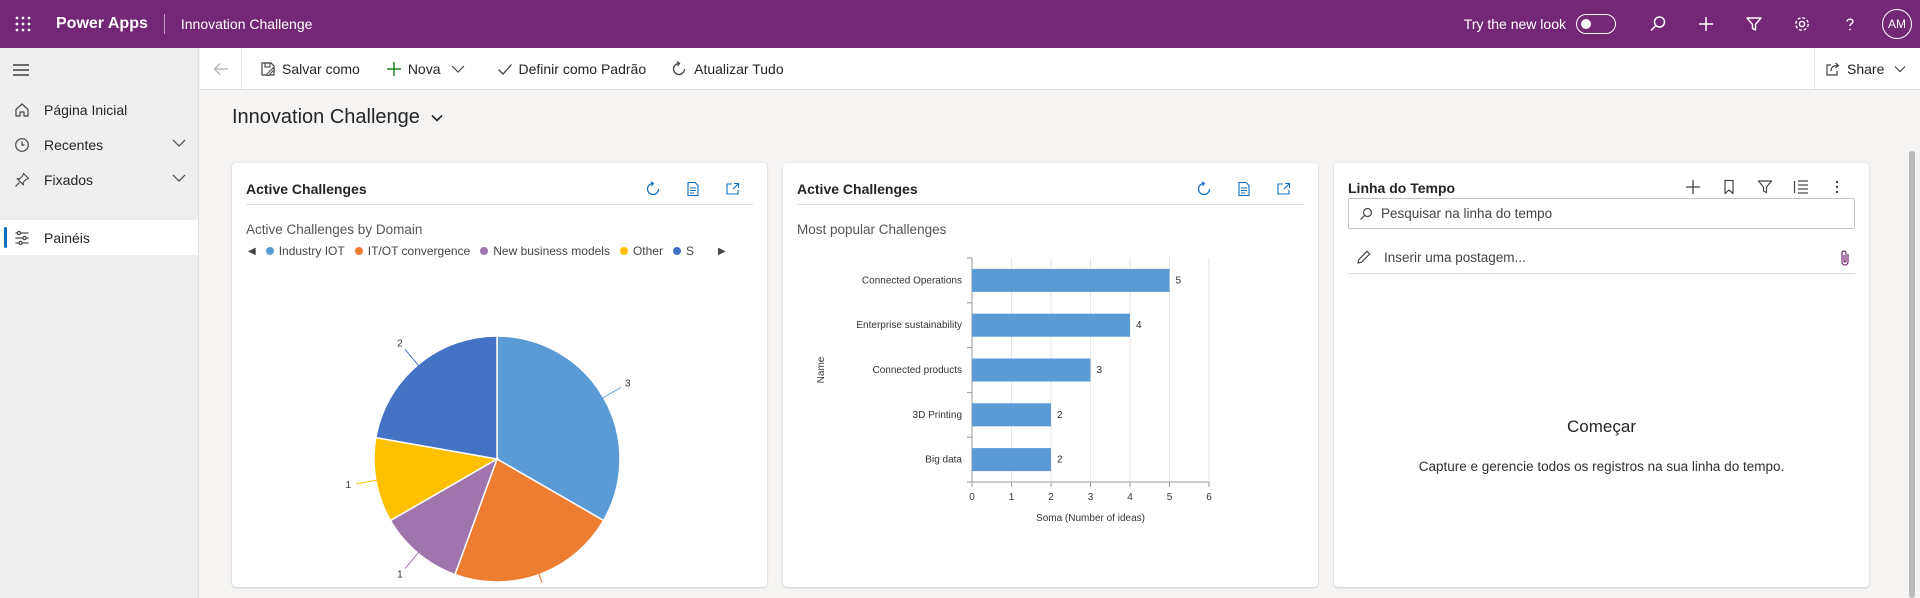 Image resolution: width=1920 pixels, height=598 pixels. I want to click on pencil-icon, so click(1364, 257).